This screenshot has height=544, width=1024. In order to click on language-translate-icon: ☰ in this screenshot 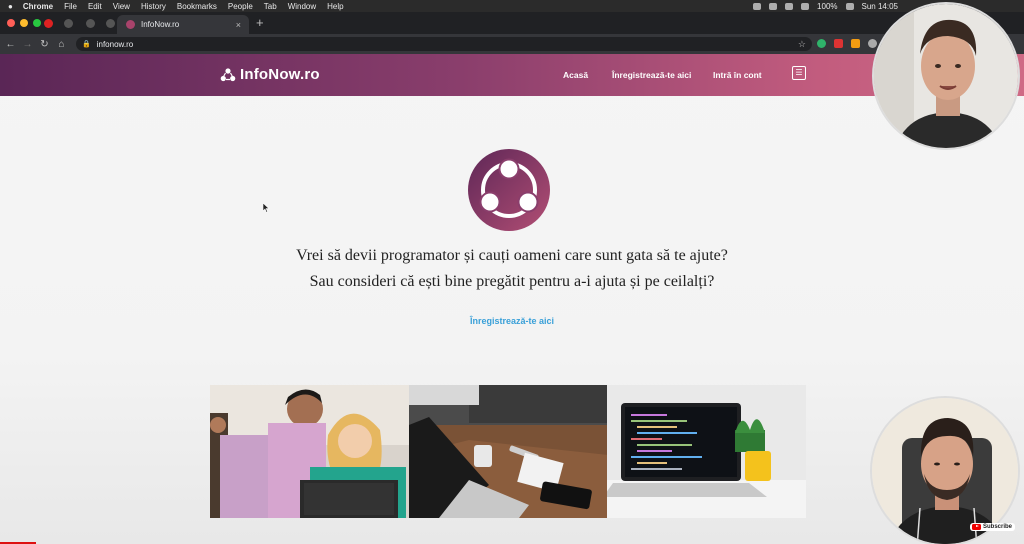, I will do `click(799, 73)`.